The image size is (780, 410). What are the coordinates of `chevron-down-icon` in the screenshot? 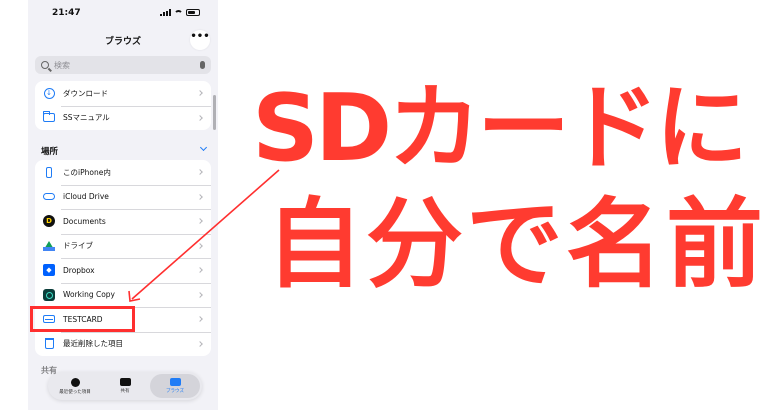 It's located at (203, 147).